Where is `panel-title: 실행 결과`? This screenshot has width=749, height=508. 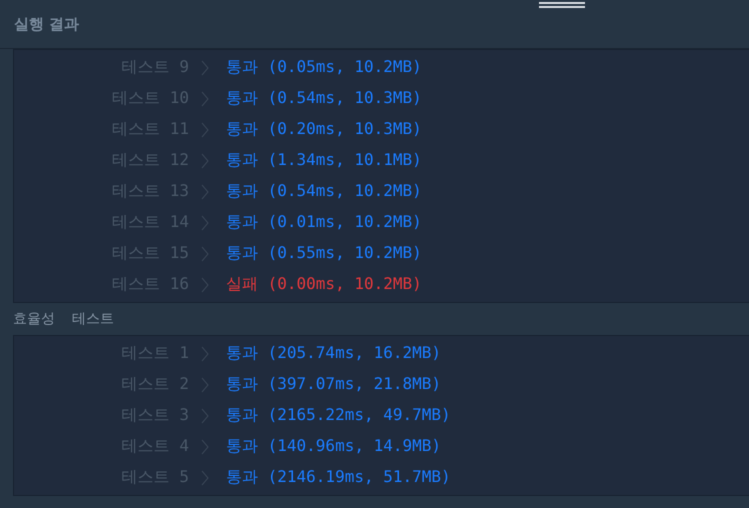 panel-title: 실행 결과 is located at coordinates (47, 24).